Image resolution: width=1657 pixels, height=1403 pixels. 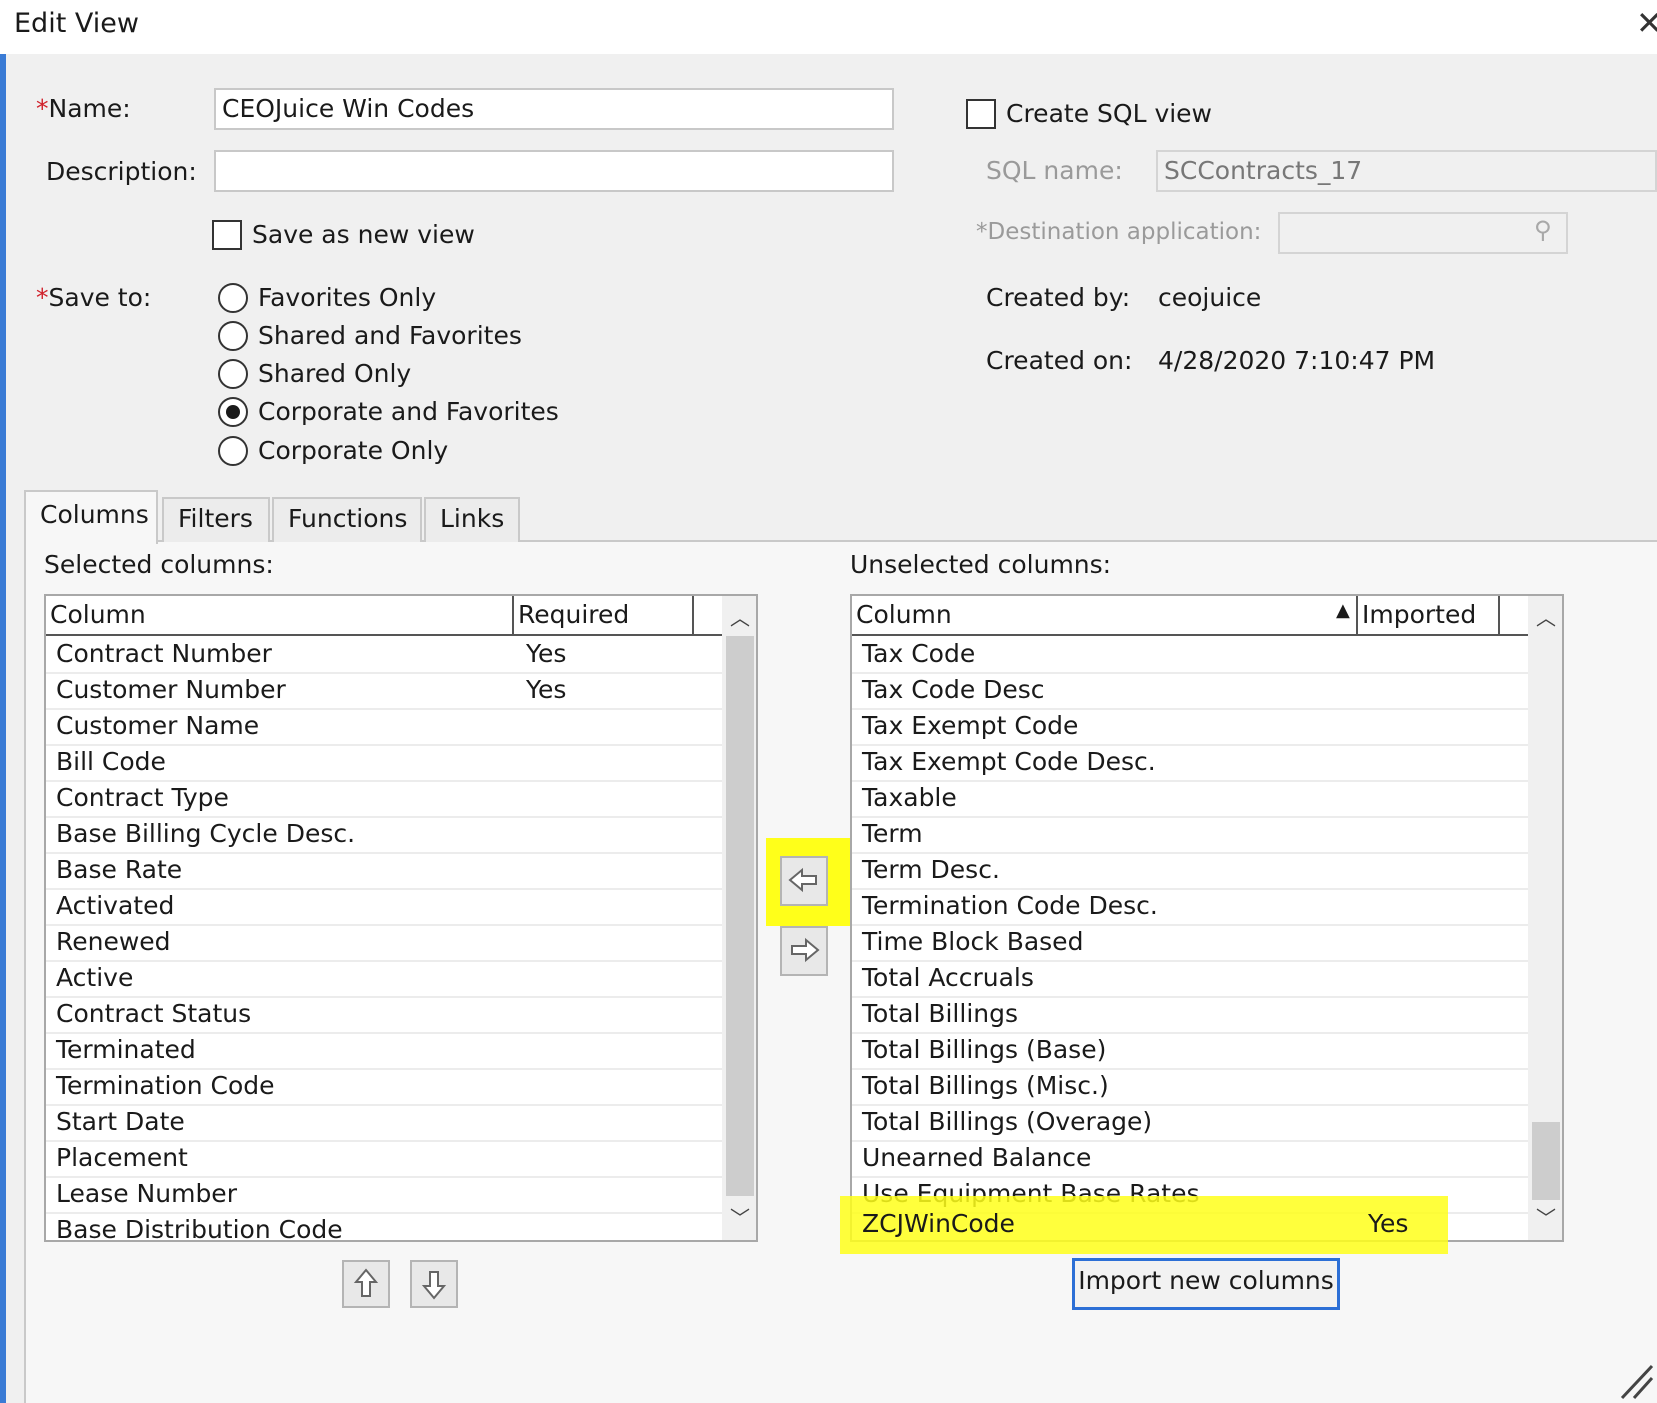 I want to click on table-row: Time Block Based, so click(x=1207, y=943).